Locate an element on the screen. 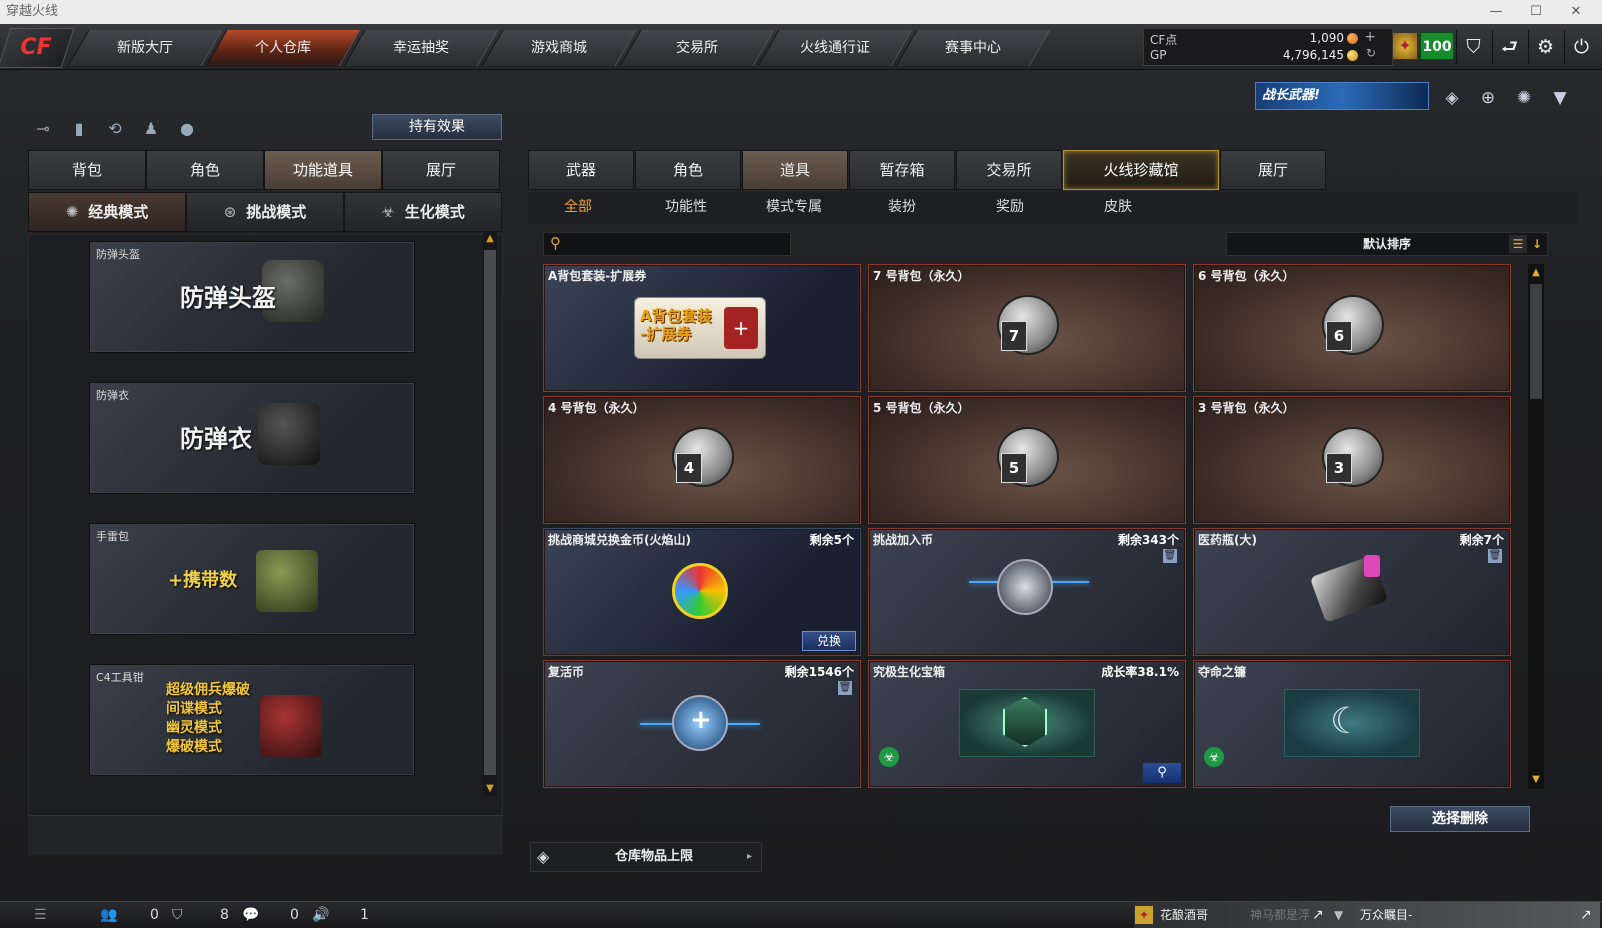 This screenshot has height=928, width=1602. subtab-mode-exclusive: 模式专属 is located at coordinates (794, 208).